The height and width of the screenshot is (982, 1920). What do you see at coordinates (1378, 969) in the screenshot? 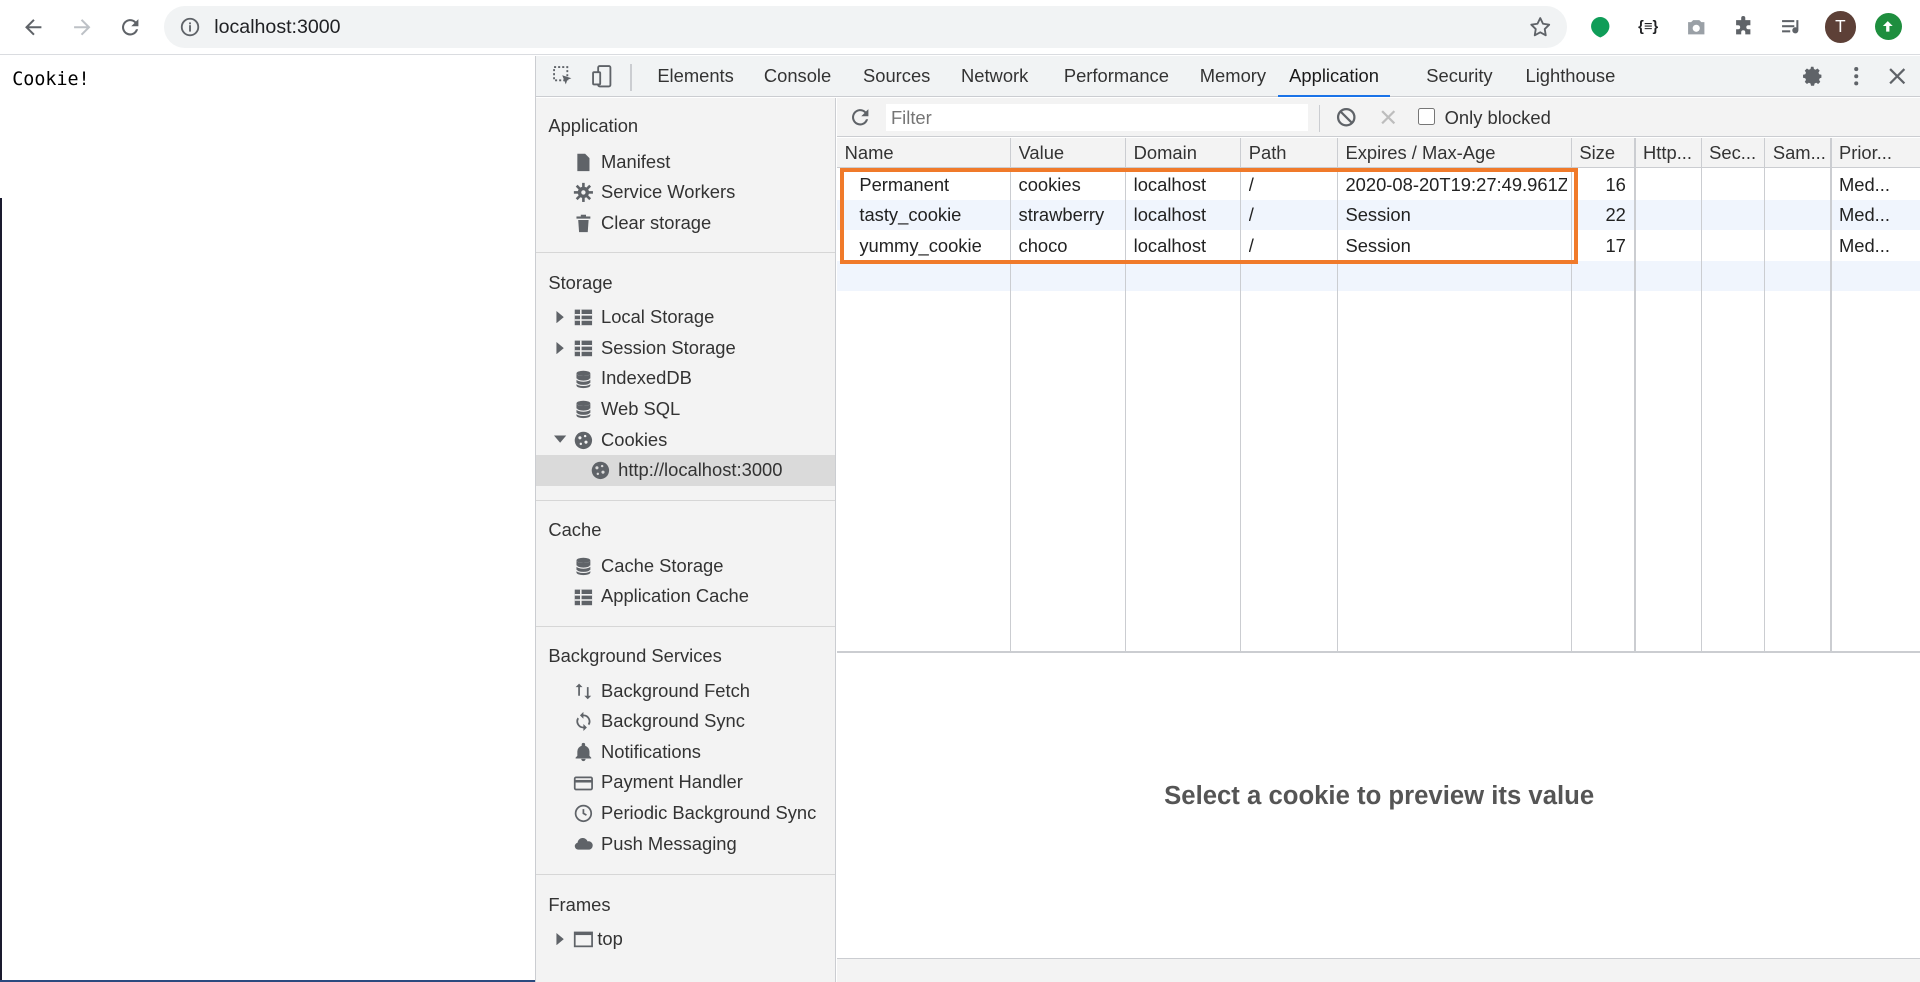
I see `bottom-status-strip` at bounding box center [1378, 969].